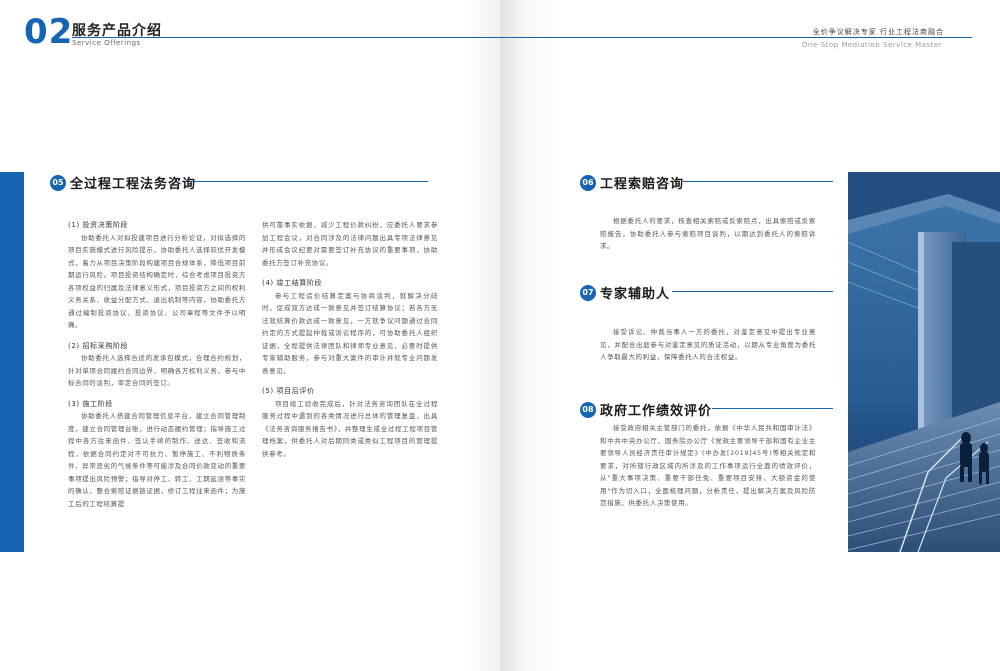 This screenshot has width=1000, height=671. I want to click on section-05-heading: 05 全过程工程法务咨询, so click(123, 182).